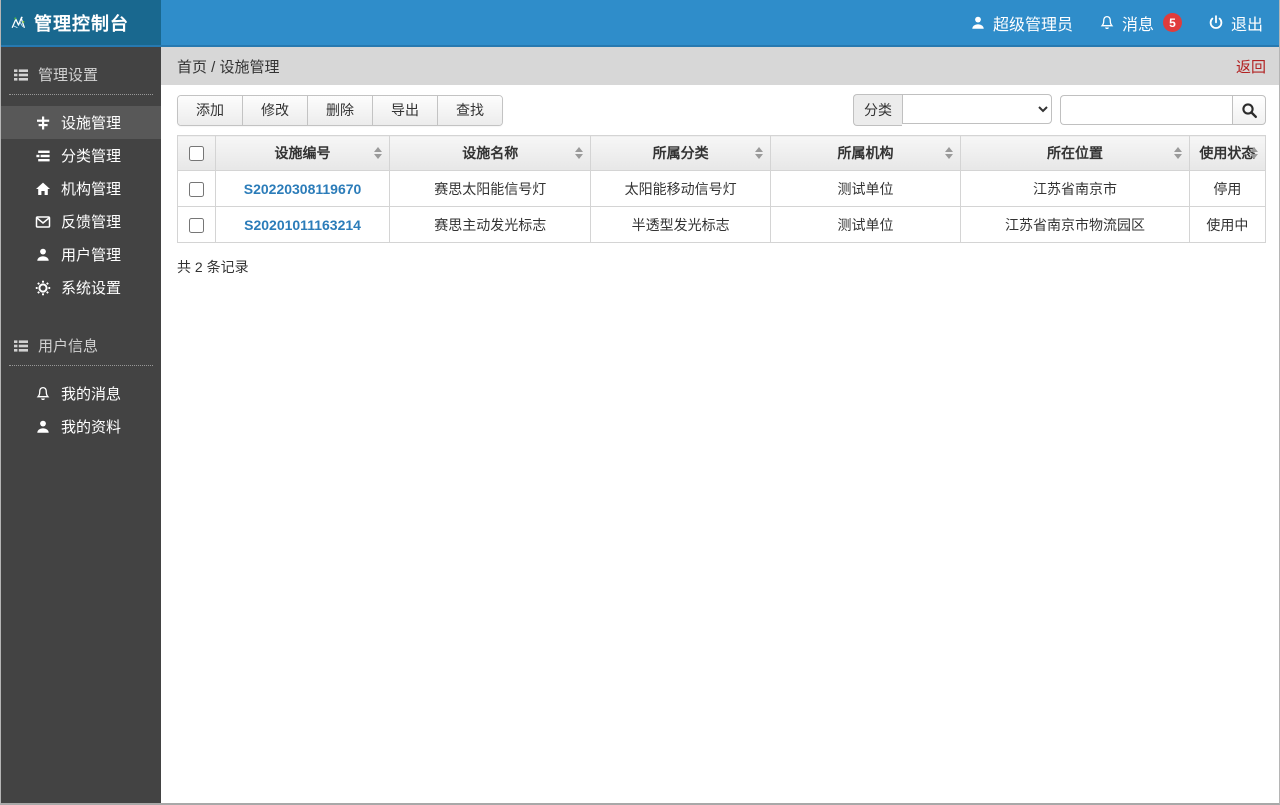  Describe the element at coordinates (977, 109) in the screenshot. I see `category-select` at that location.